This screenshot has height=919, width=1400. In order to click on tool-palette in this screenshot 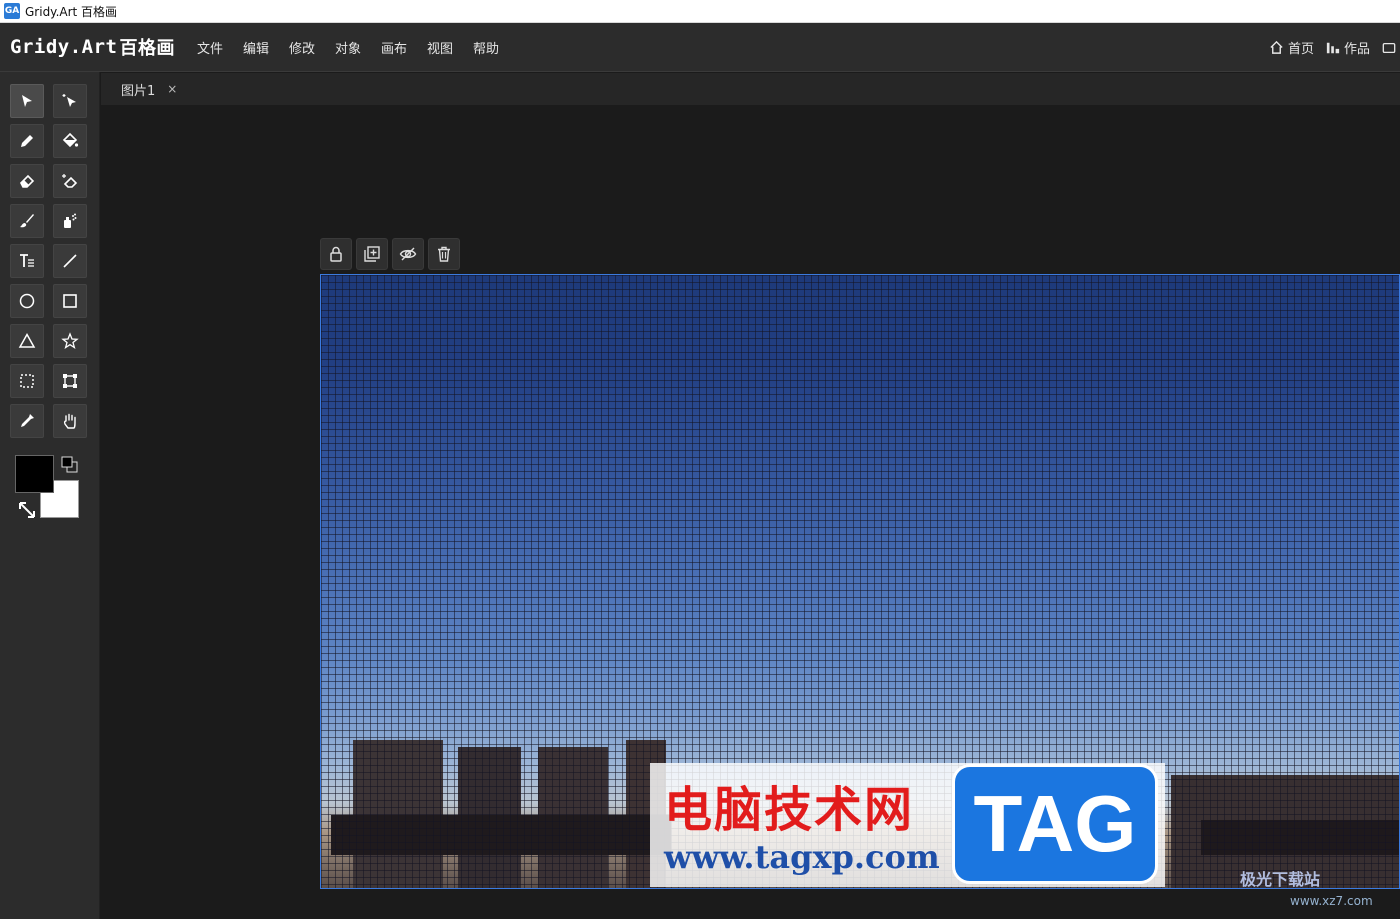, I will do `click(50, 495)`.